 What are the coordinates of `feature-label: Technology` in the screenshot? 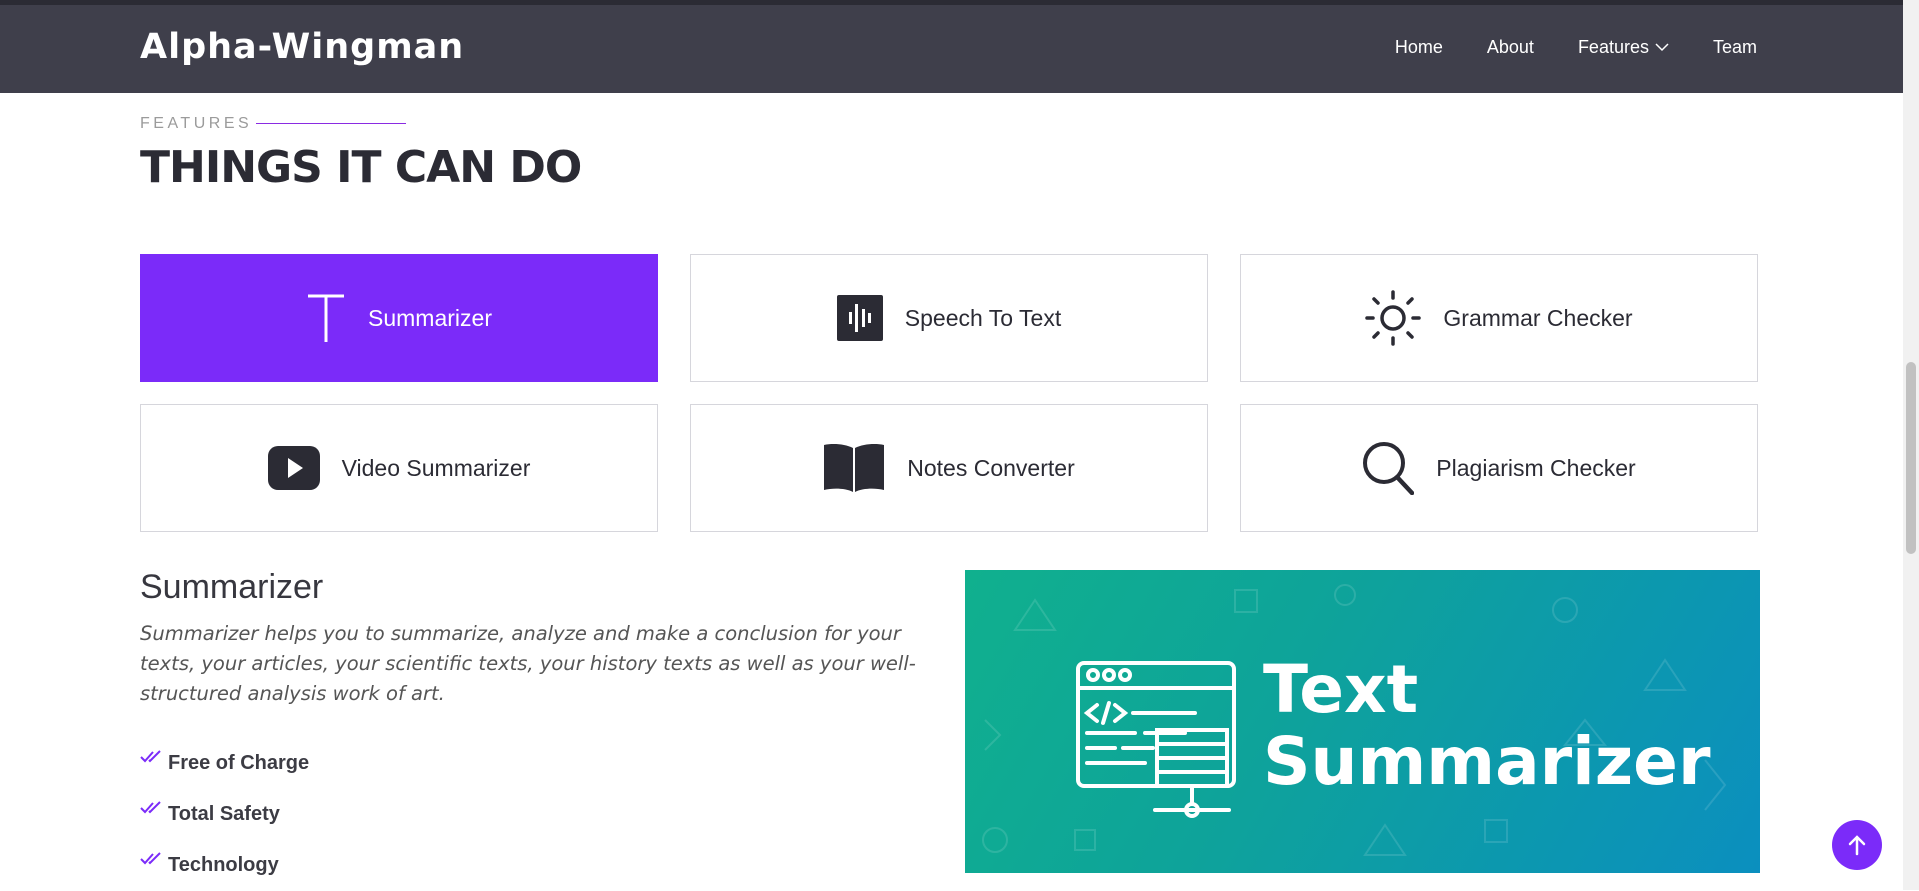 It's located at (223, 865).